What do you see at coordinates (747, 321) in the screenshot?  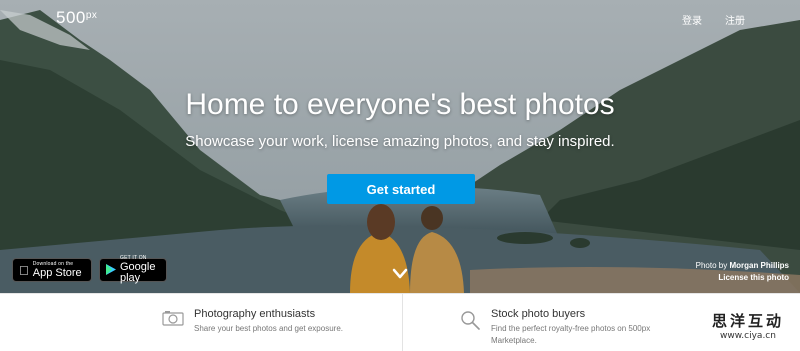 I see `watermark-title: 思洋互动` at bounding box center [747, 321].